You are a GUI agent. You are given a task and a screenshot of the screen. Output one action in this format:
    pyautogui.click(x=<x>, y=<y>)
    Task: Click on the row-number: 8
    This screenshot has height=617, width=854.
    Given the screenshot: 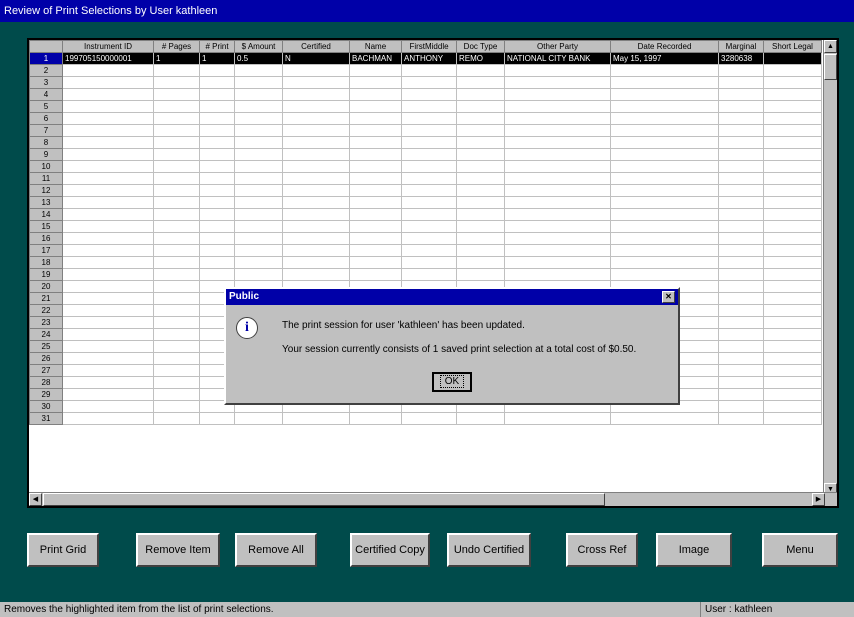 What is the action you would take?
    pyautogui.click(x=46, y=142)
    